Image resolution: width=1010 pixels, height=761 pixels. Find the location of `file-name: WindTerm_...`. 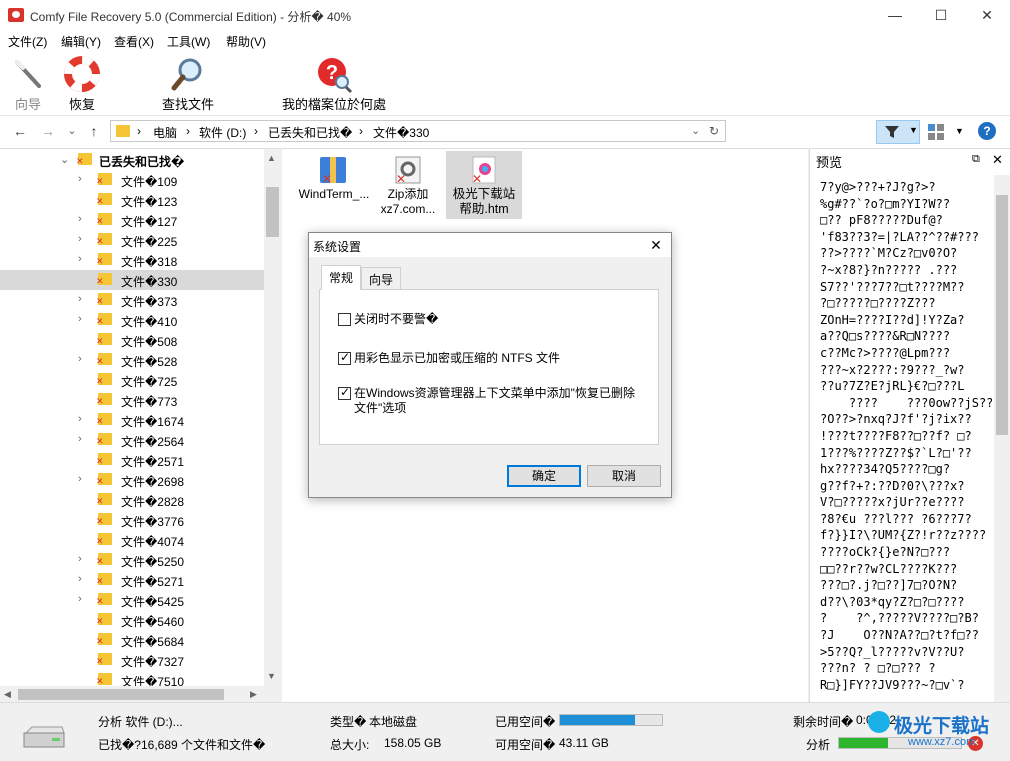

file-name: WindTerm_... is located at coordinates (334, 194).